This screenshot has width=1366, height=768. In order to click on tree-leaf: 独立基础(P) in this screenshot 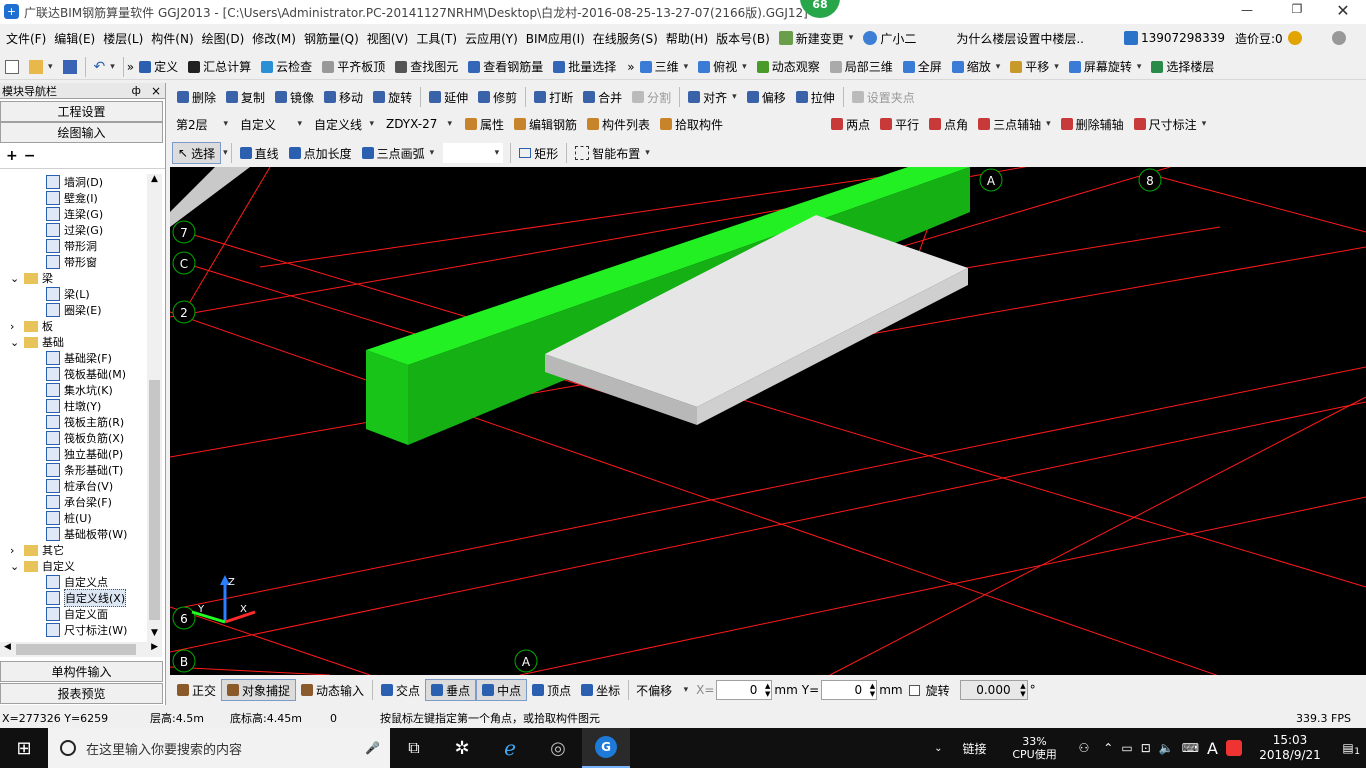, I will do `click(74, 454)`.